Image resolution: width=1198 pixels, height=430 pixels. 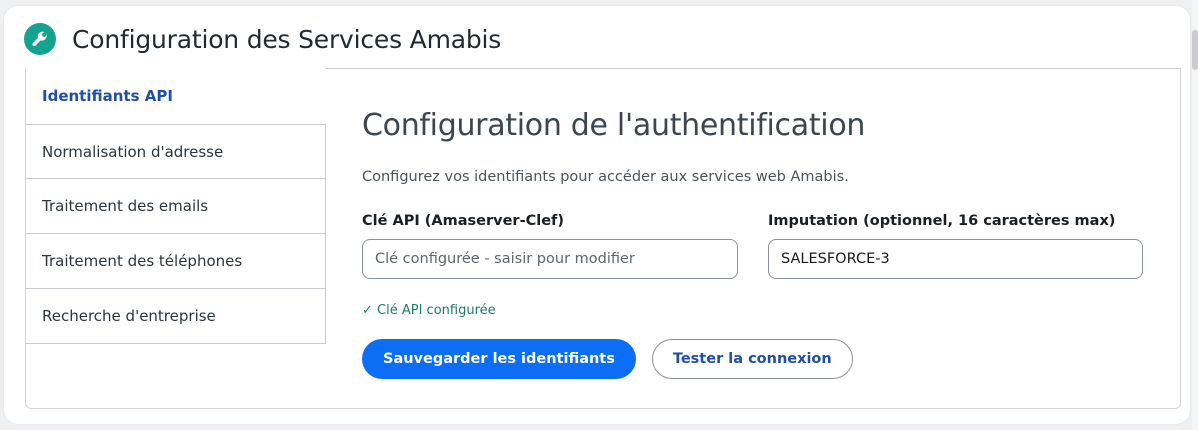 What do you see at coordinates (287, 39) in the screenshot?
I see `page-title: Configuration des Services Amabis` at bounding box center [287, 39].